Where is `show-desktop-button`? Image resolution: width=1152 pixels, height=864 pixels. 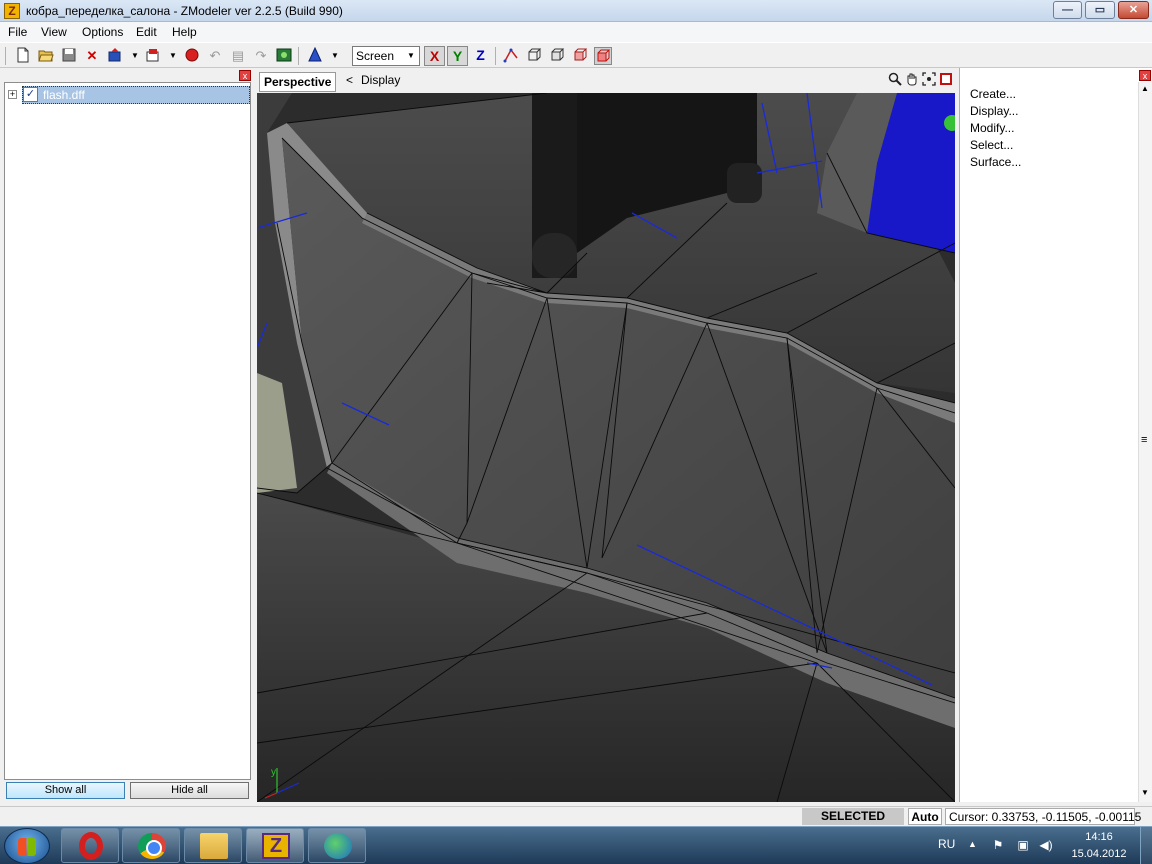
show-desktop-button is located at coordinates (1146, 845).